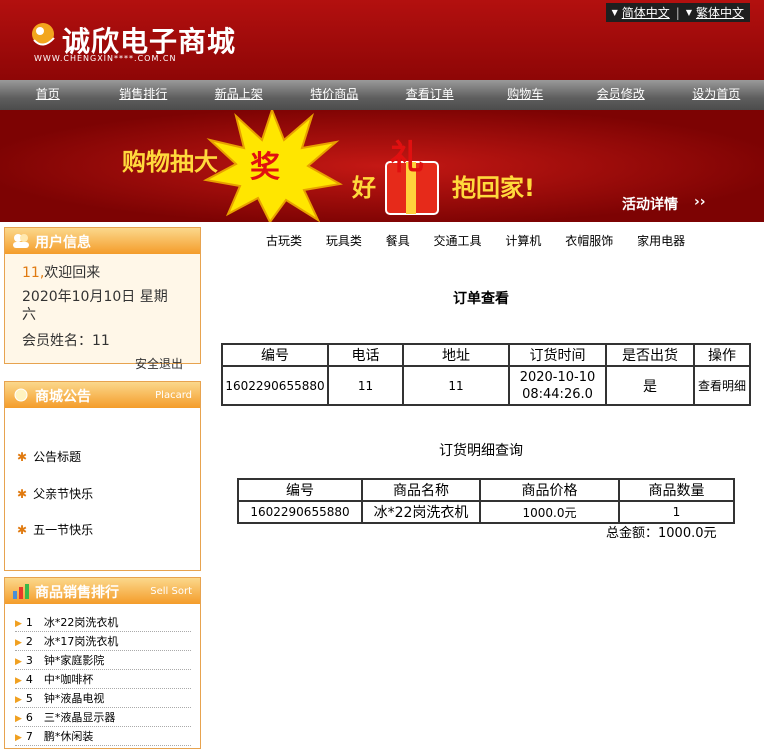  Describe the element at coordinates (103, 679) in the screenshot. I see `rank-item: ▶4中*咖啡杯` at that location.